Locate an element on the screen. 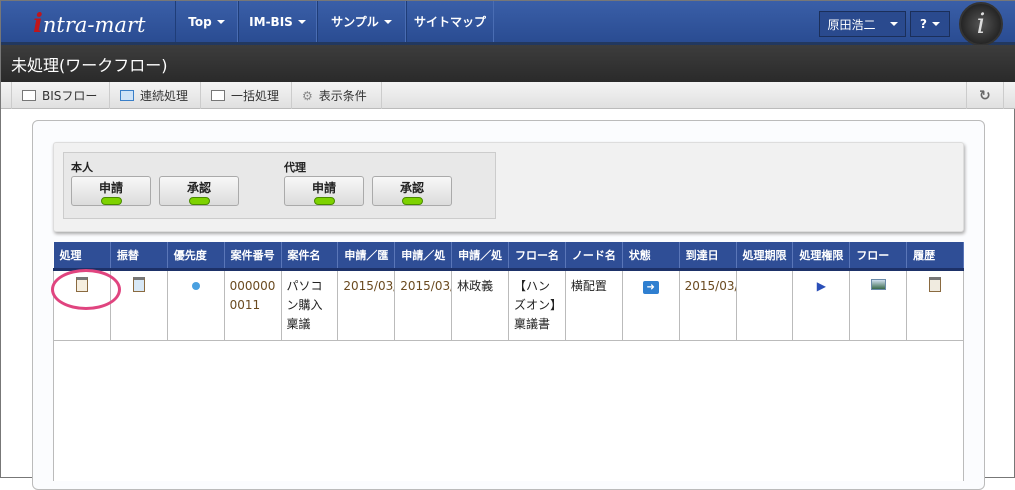 This screenshot has width=1015, height=490. nav-label: サンプル is located at coordinates (355, 22).